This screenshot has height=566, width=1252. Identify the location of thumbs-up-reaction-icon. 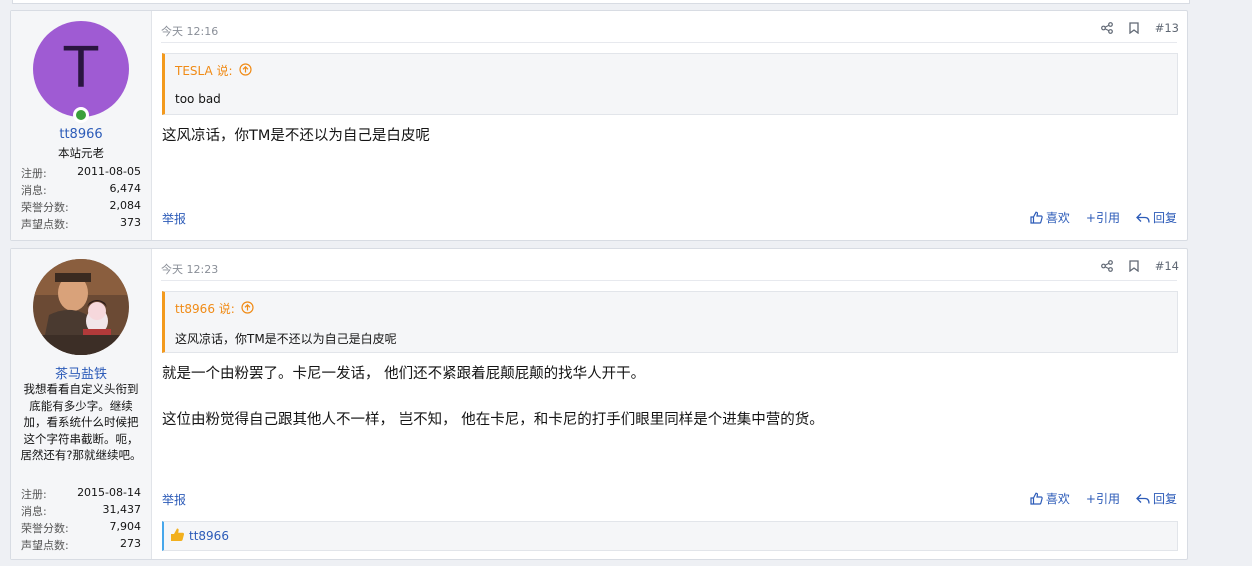
(177, 536).